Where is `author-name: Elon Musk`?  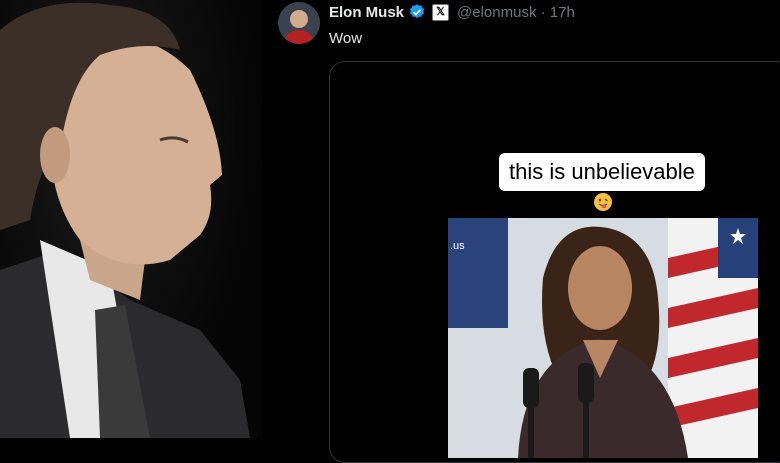
author-name: Elon Musk is located at coordinates (366, 12).